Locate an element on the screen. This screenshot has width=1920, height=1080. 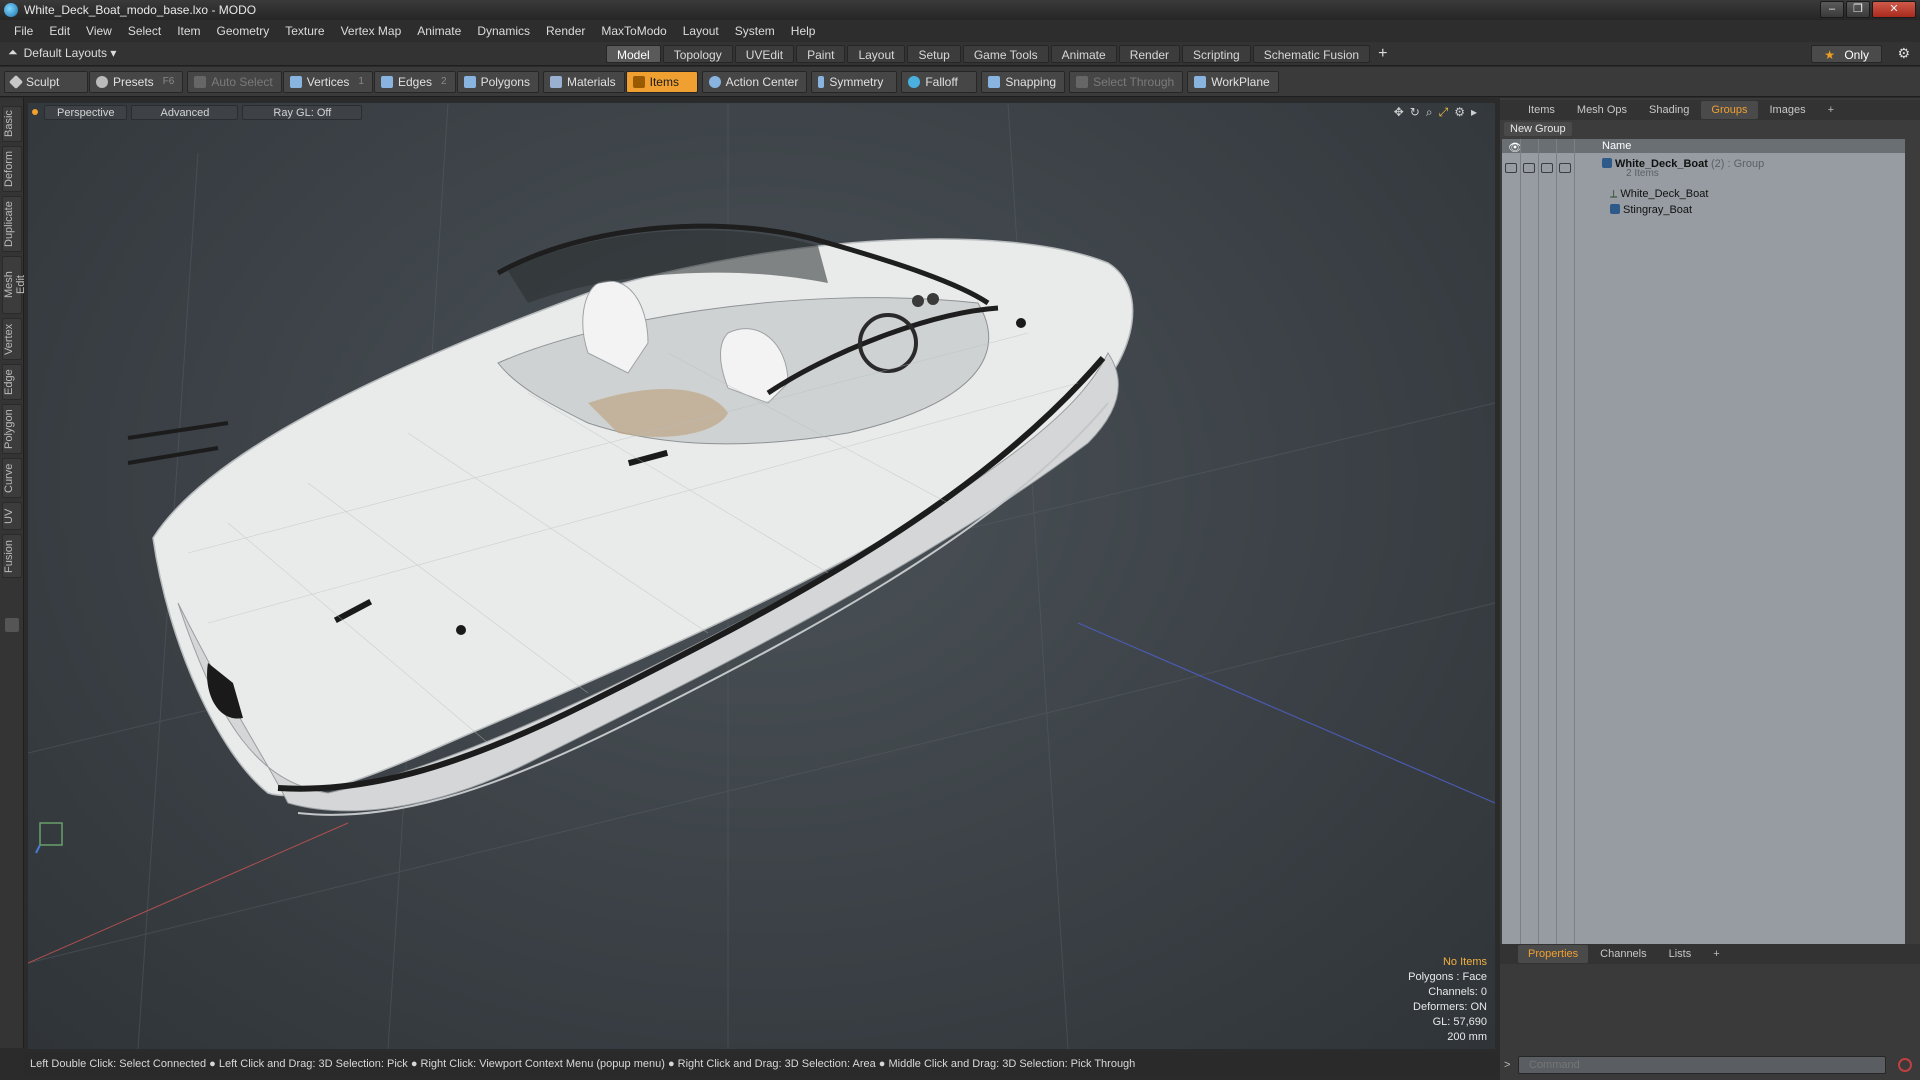
rotate-icon: ↻ is located at coordinates (1415, 112).